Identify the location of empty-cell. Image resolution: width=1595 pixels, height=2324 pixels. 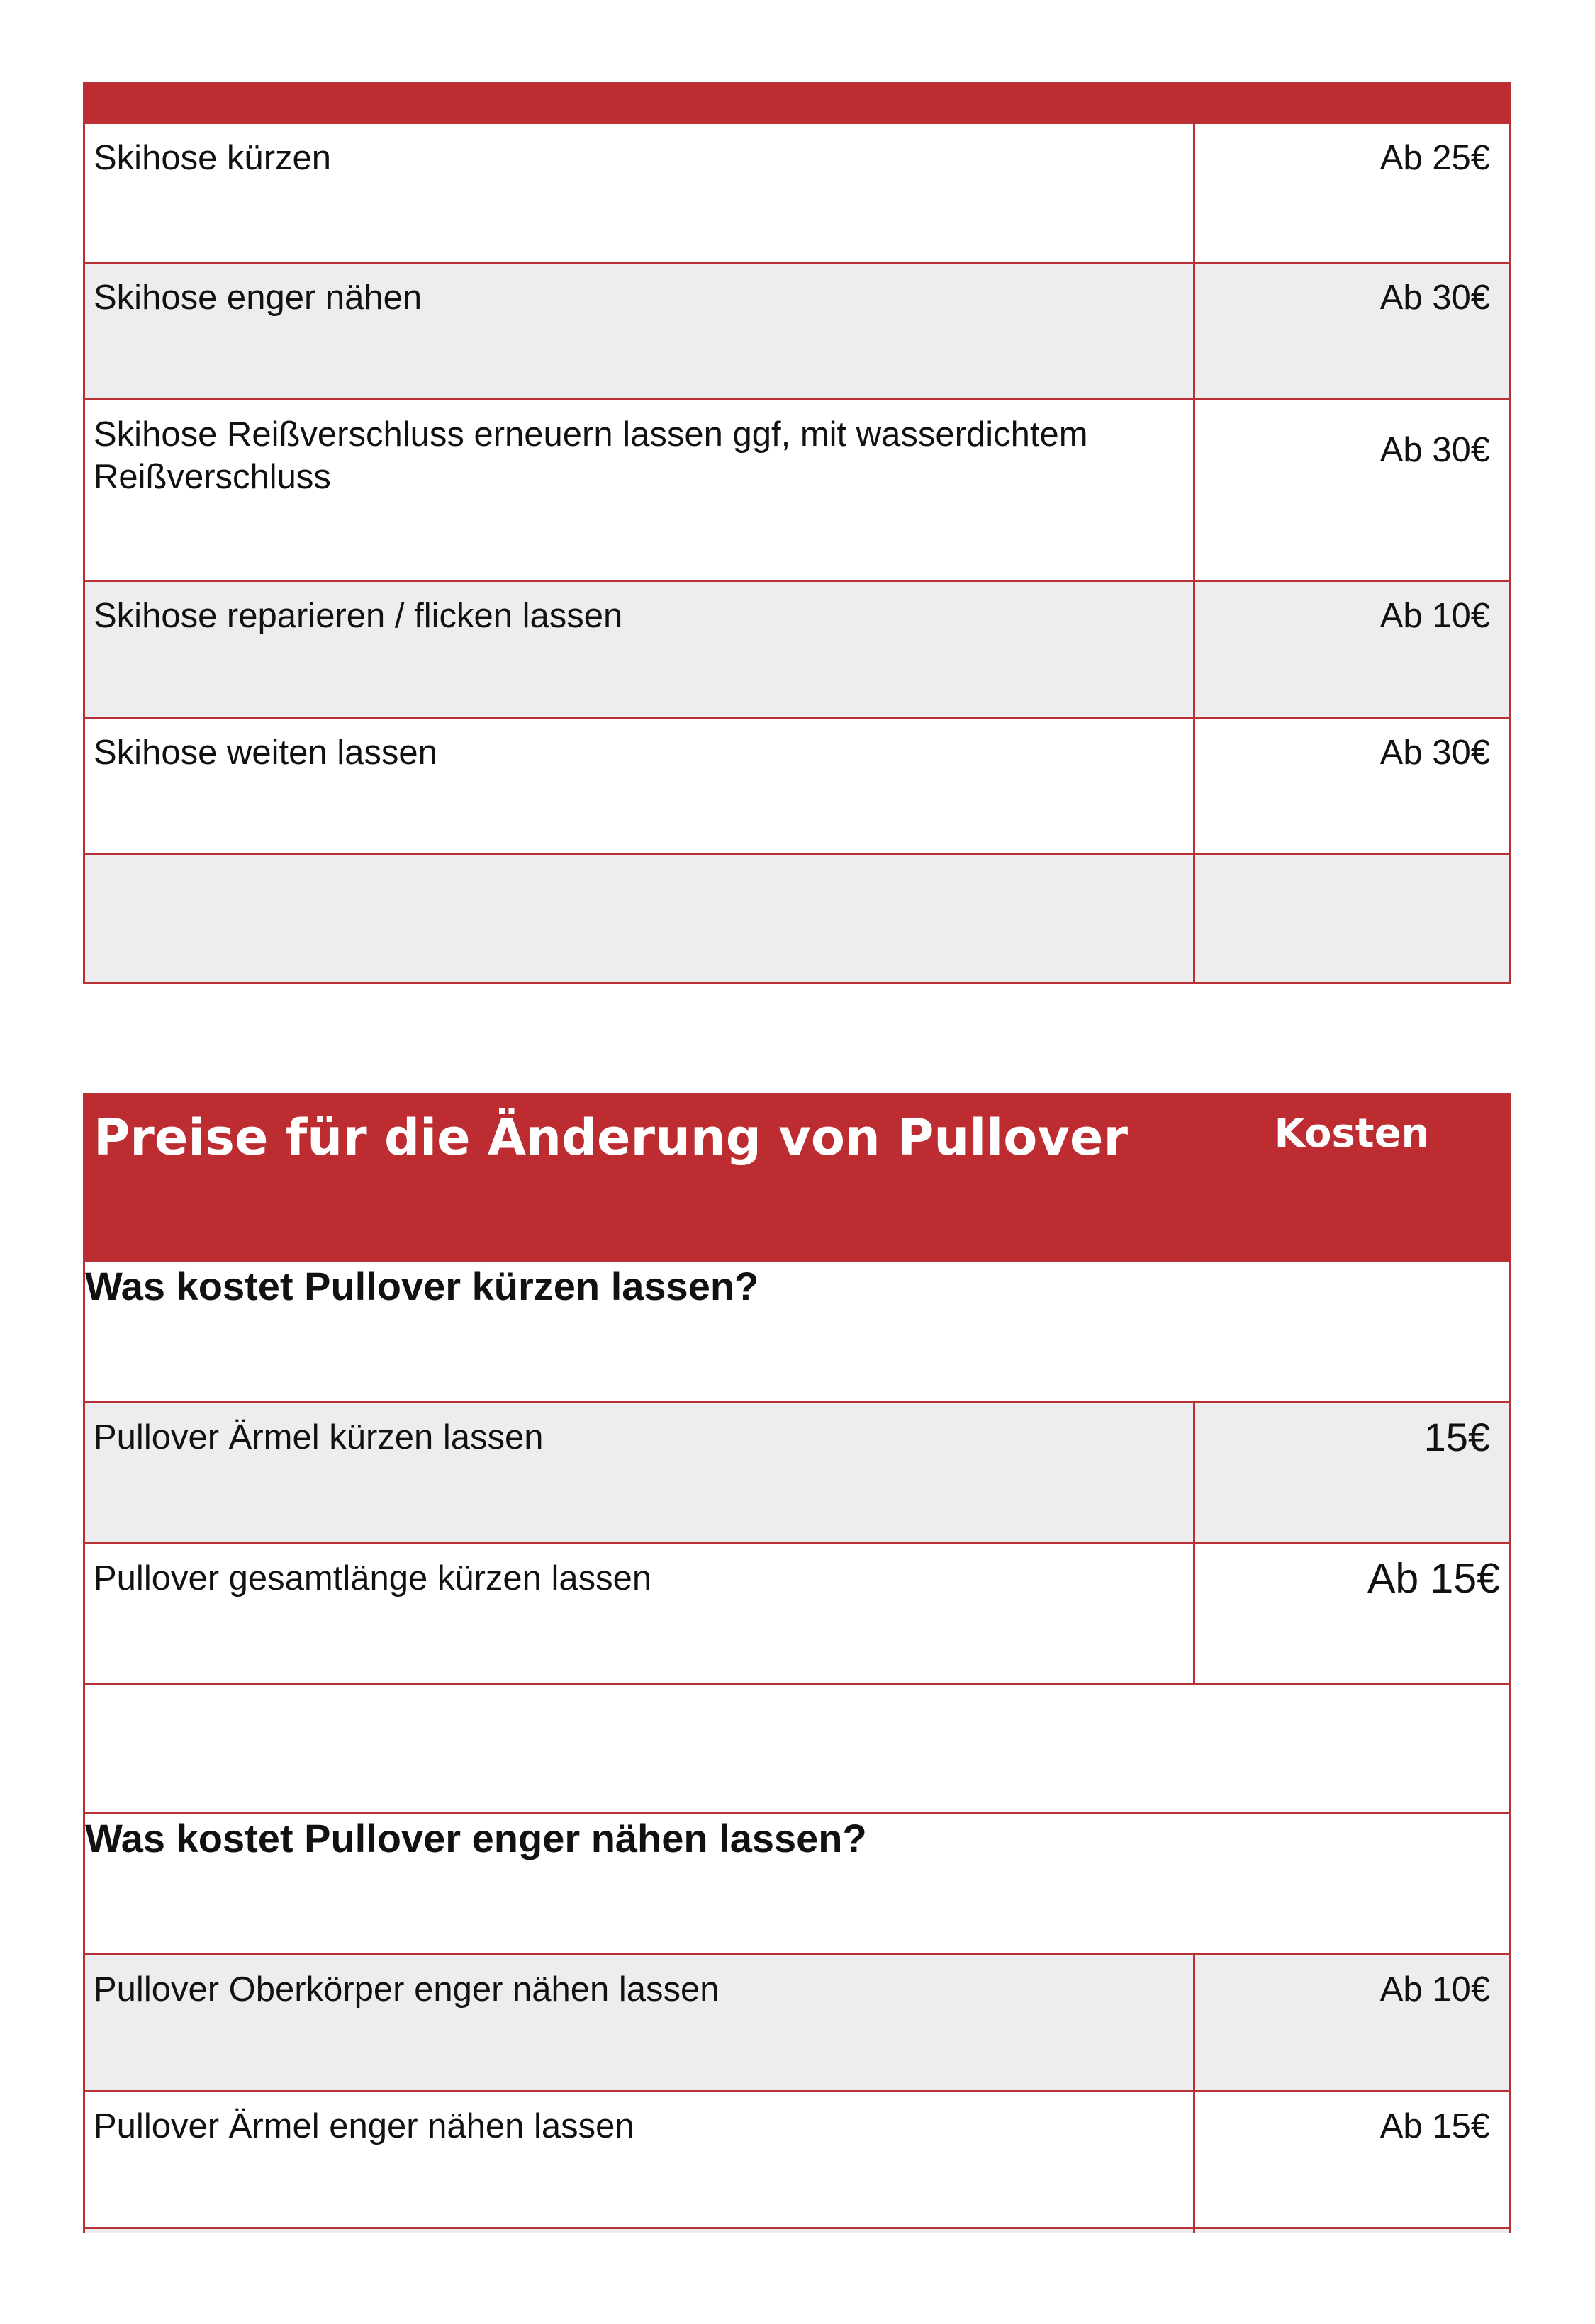
(797, 1749).